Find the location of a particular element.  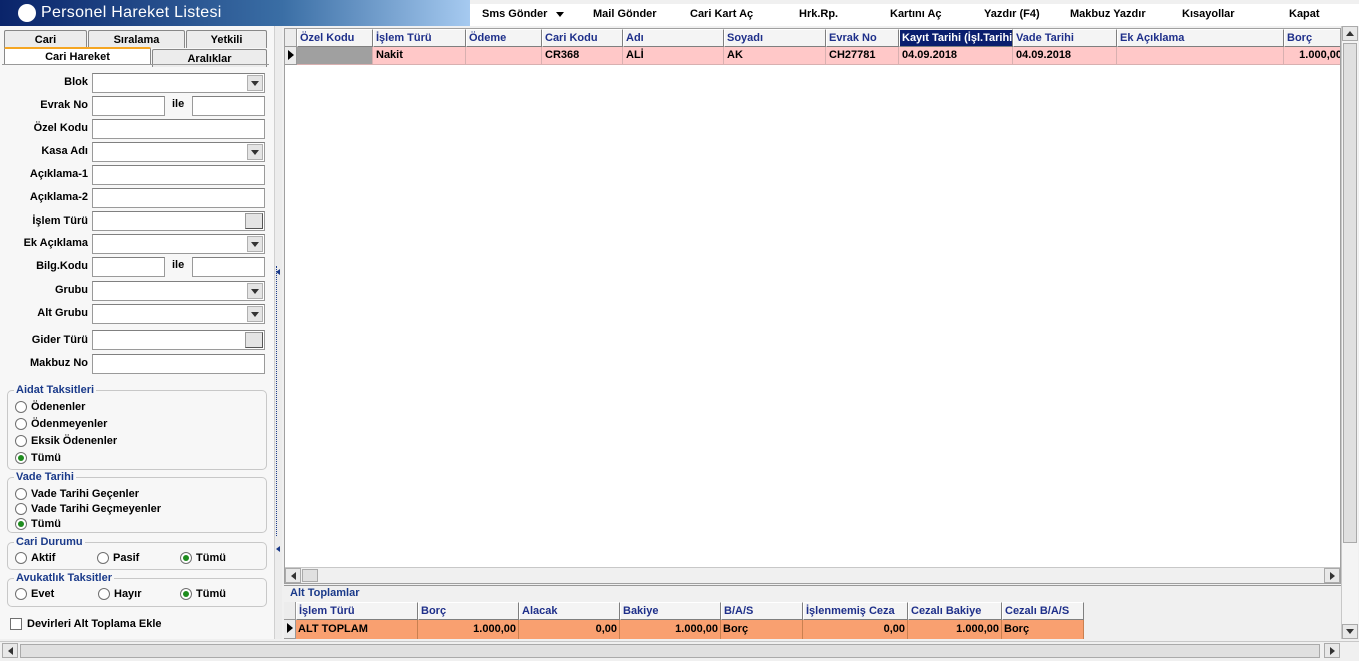

tab-siralama: Sıralama is located at coordinates (136, 39).